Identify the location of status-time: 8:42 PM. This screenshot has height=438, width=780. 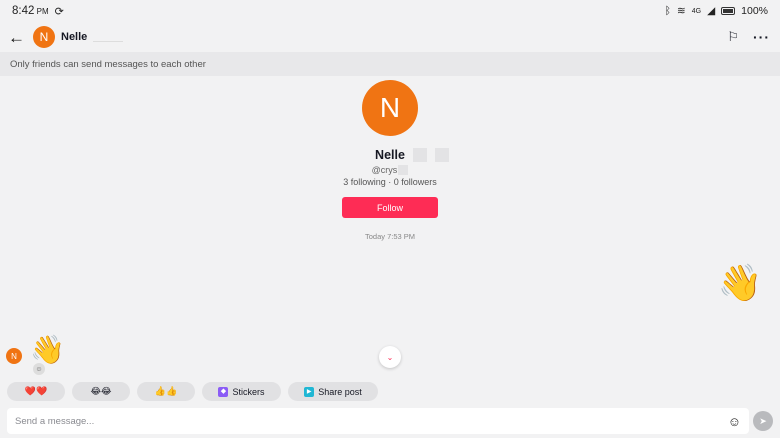
(30, 11).